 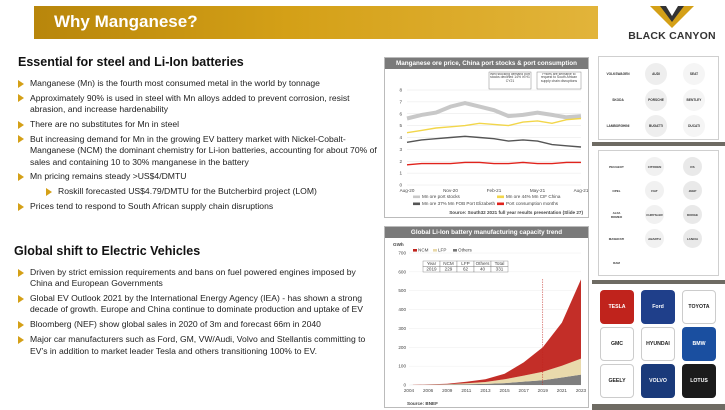 I want to click on brand-logo-chrysler: CHRYSLER, so click(x=654, y=214).